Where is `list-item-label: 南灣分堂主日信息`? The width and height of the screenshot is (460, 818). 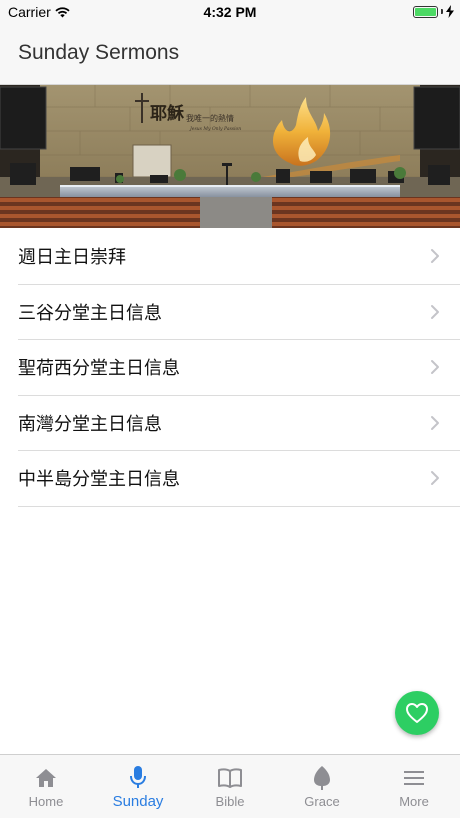 list-item-label: 南灣分堂主日信息 is located at coordinates (90, 424).